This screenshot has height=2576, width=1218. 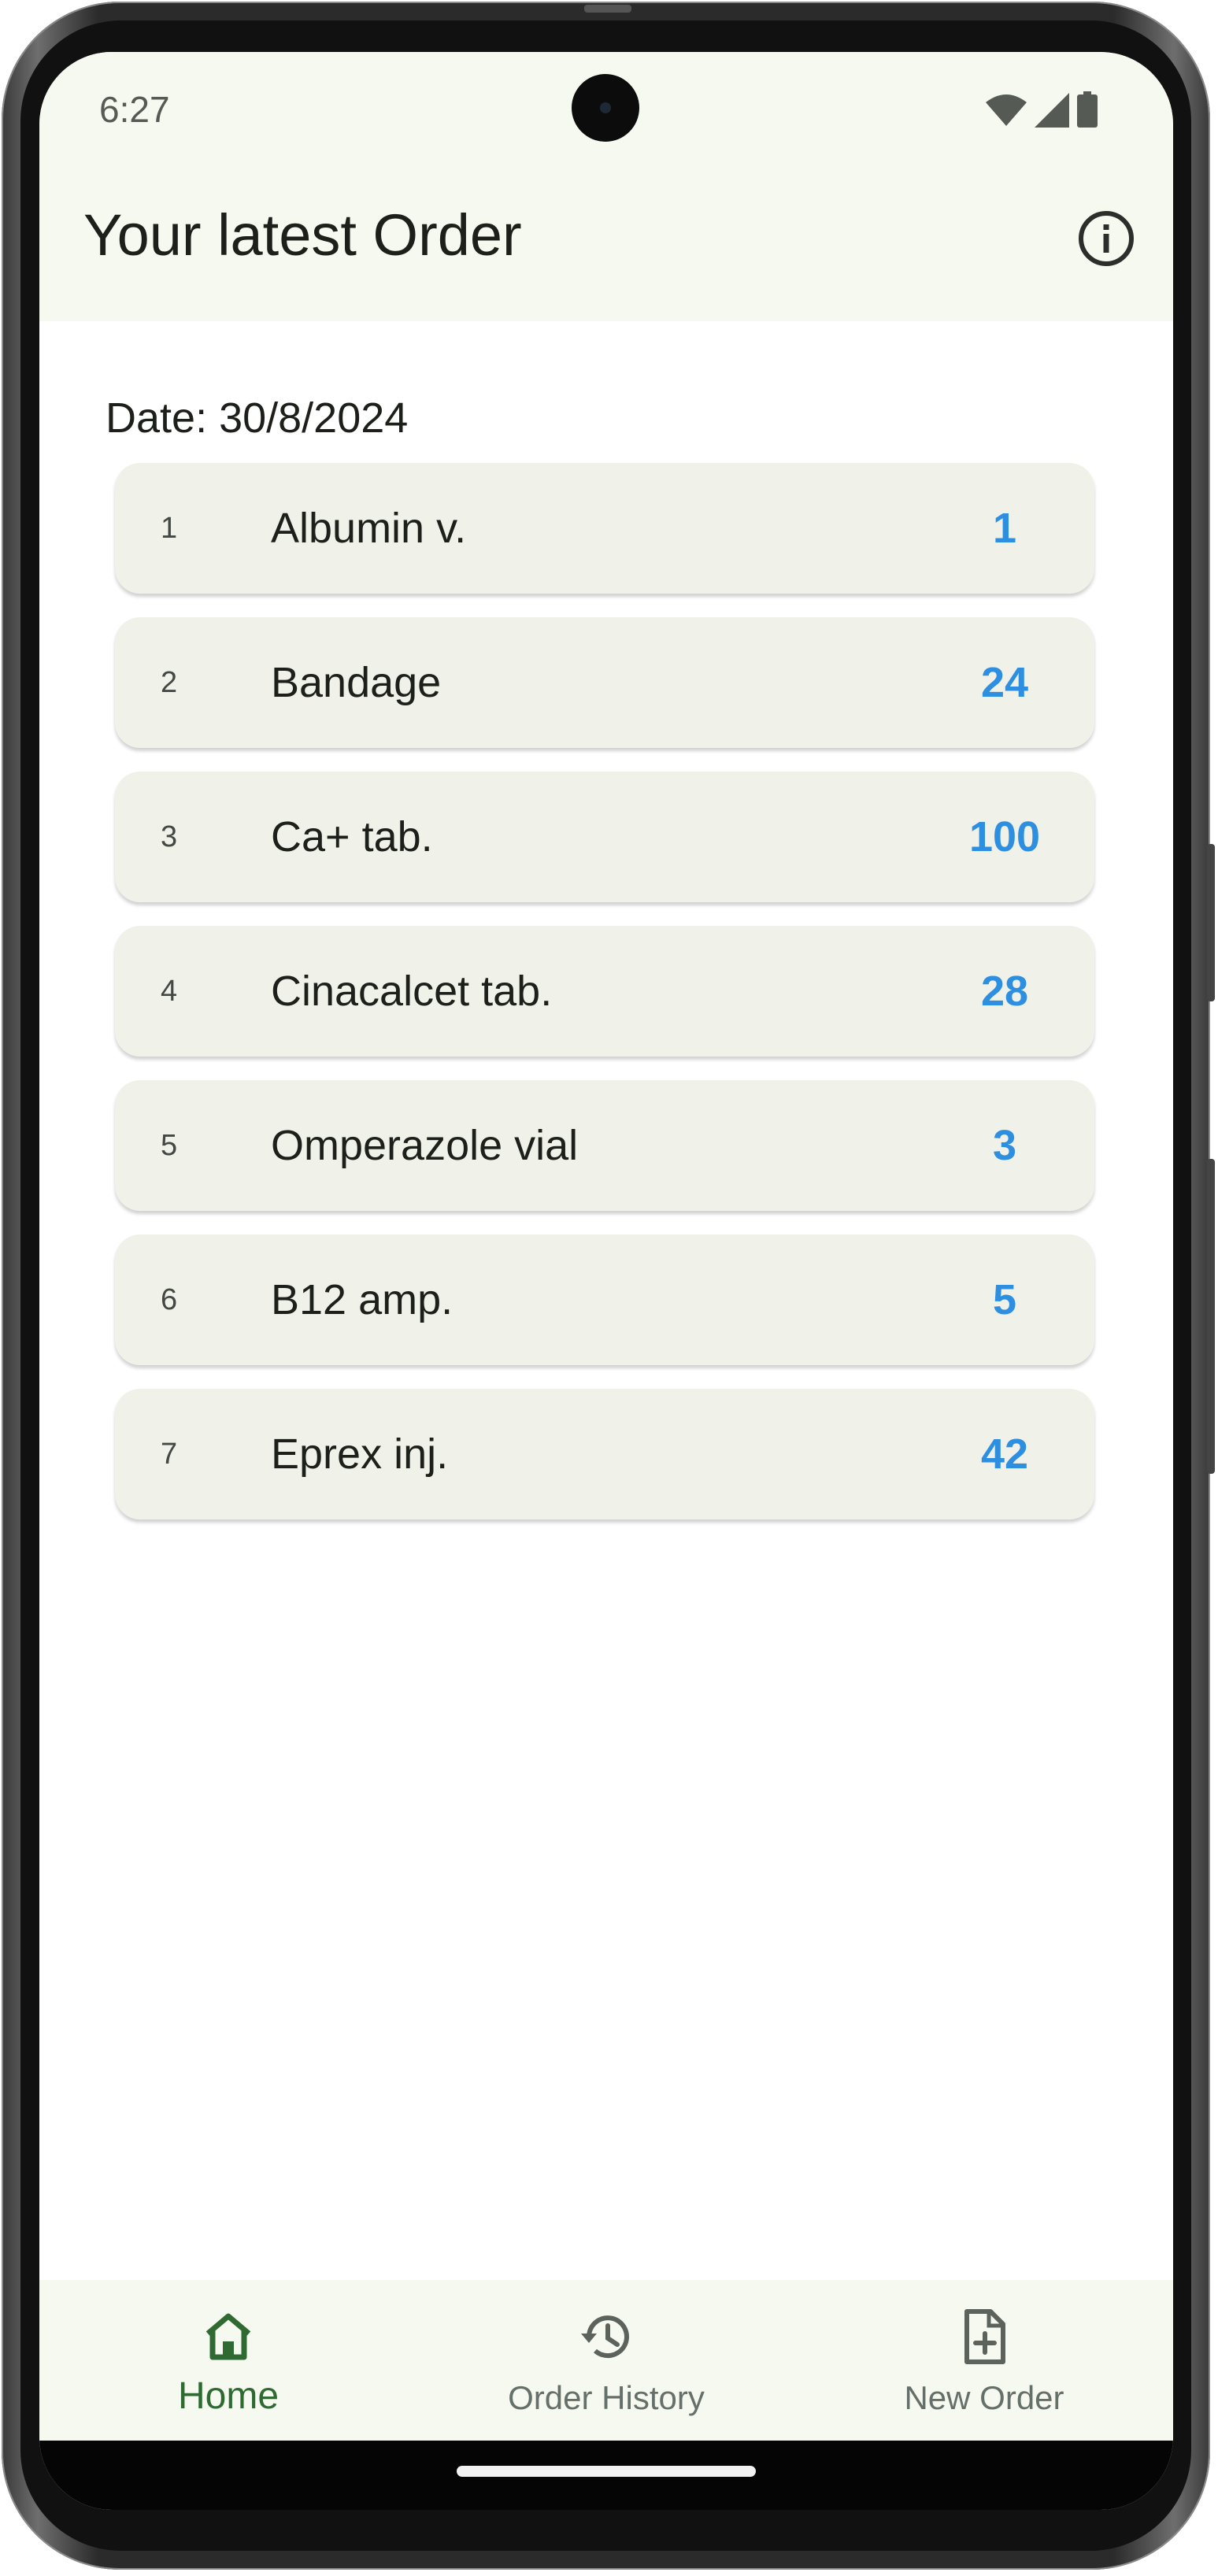 What do you see at coordinates (1211, 1316) in the screenshot?
I see `power-button` at bounding box center [1211, 1316].